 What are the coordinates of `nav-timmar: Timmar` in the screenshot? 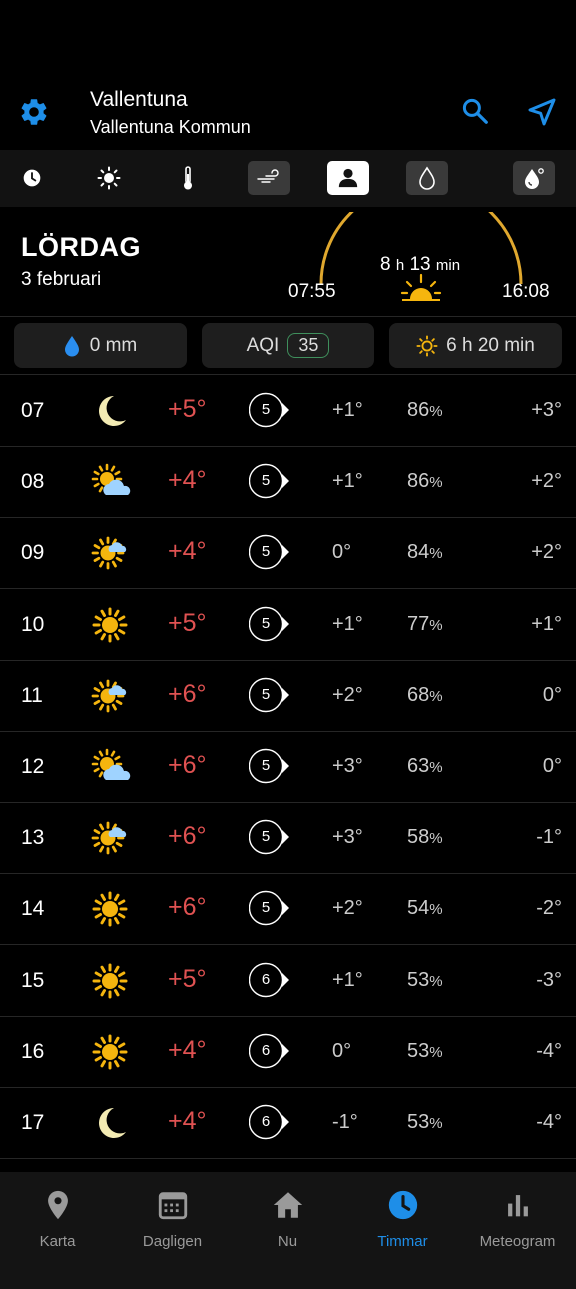 It's located at (402, 1219).